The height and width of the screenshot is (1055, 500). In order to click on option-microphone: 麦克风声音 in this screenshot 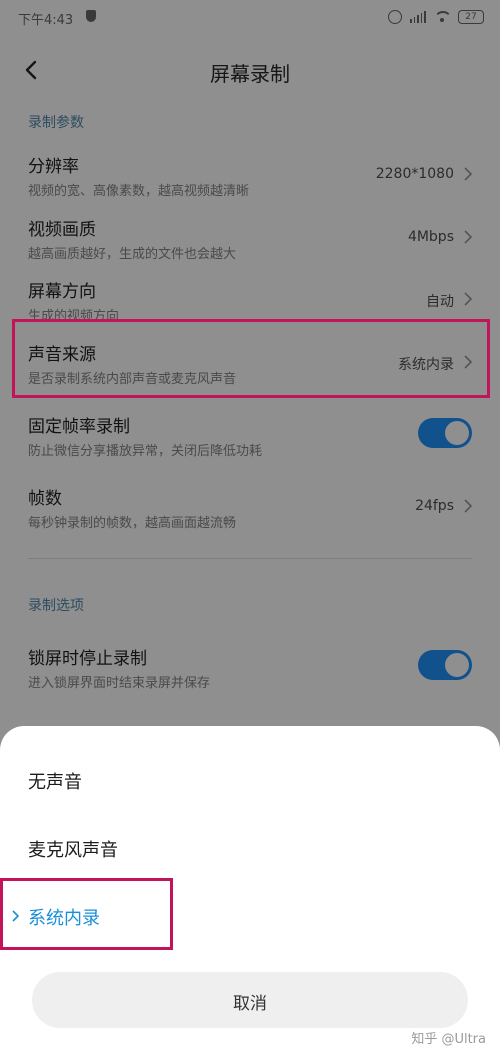, I will do `click(250, 849)`.